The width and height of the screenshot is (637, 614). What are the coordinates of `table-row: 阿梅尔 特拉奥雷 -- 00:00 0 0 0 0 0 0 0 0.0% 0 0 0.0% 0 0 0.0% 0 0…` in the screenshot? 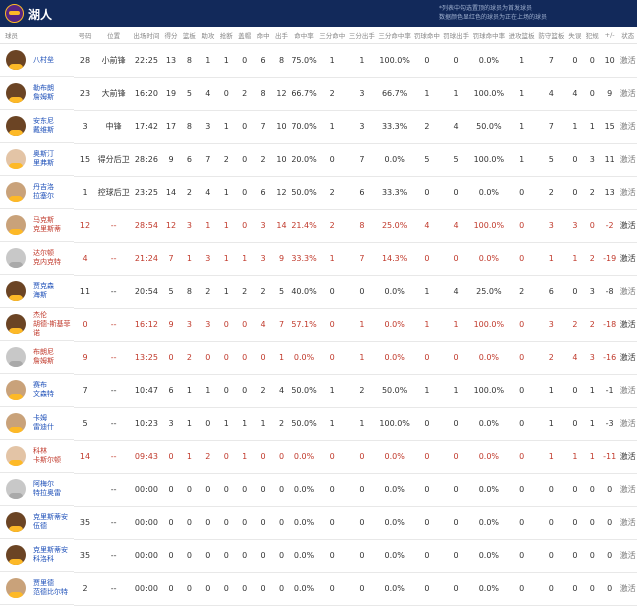 It's located at (318, 490).